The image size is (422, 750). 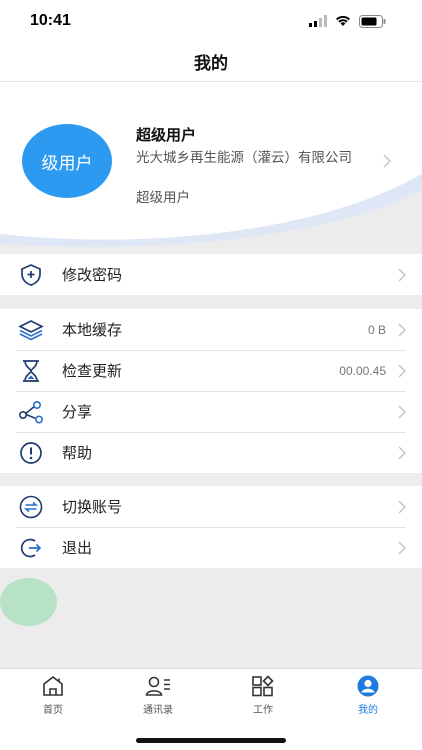 What do you see at coordinates (31, 412) in the screenshot?
I see `share-icon` at bounding box center [31, 412].